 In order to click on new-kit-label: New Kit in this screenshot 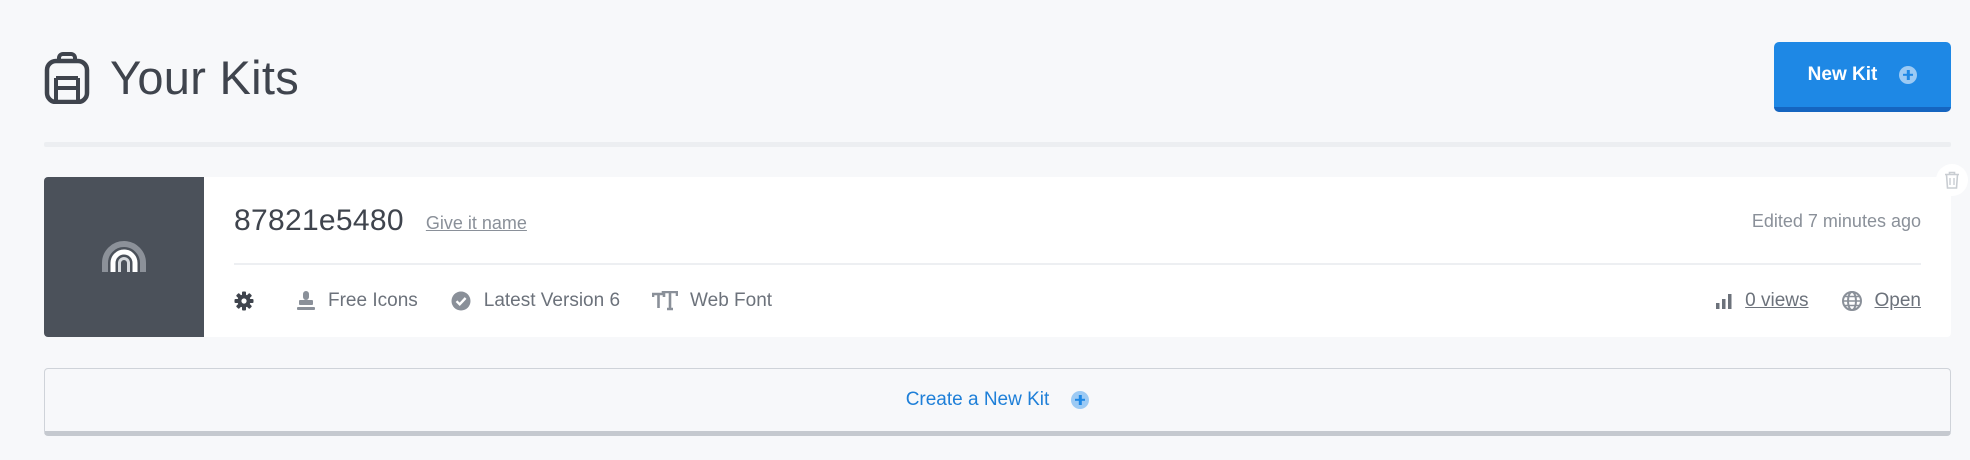, I will do `click(1842, 74)`.